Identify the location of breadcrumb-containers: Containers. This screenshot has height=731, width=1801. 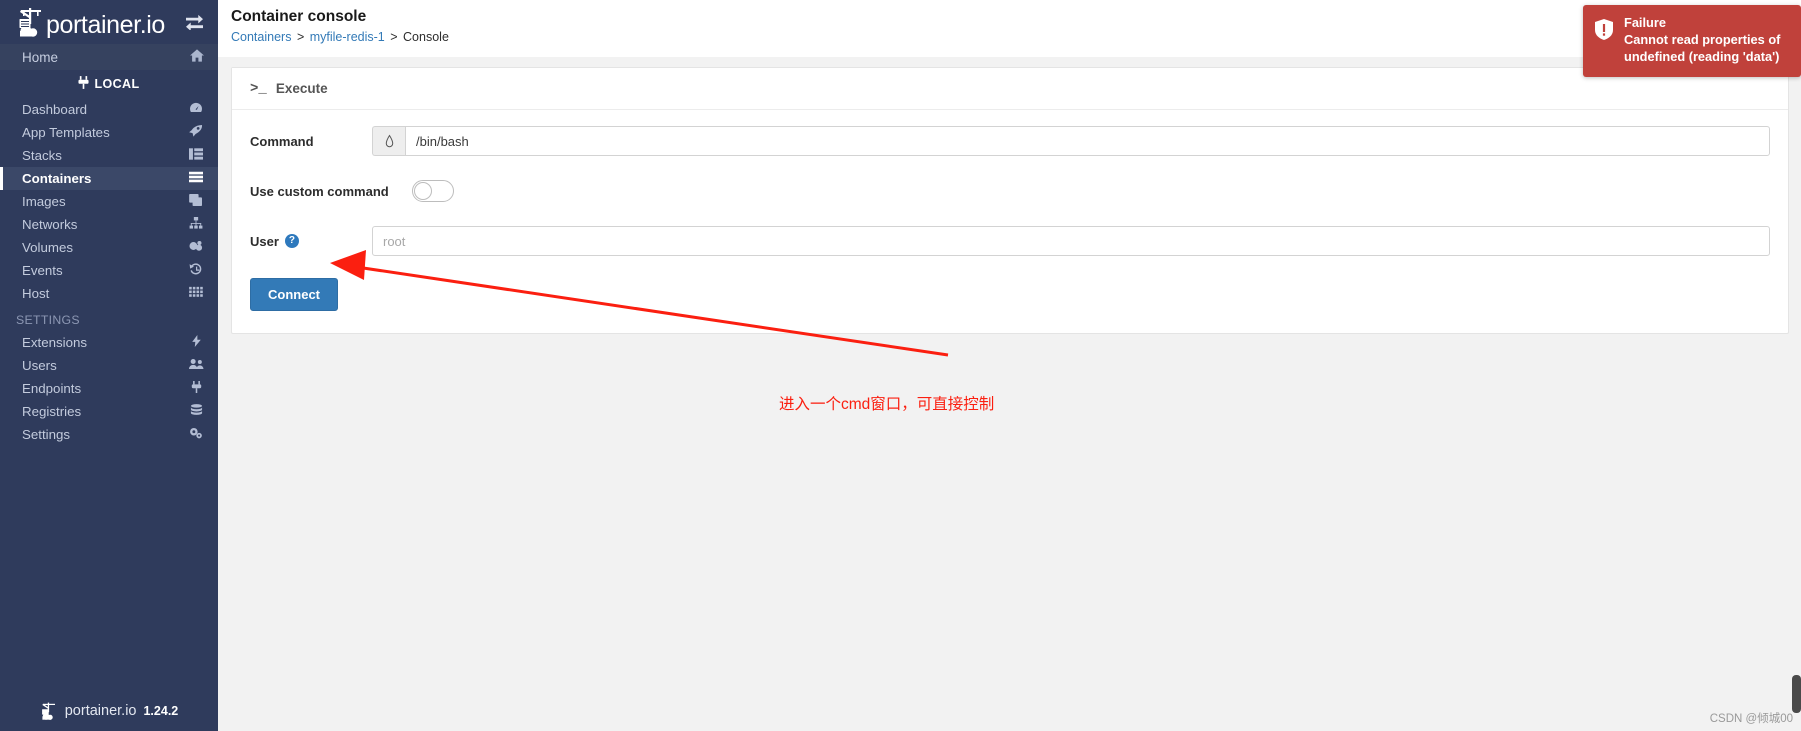
(261, 37).